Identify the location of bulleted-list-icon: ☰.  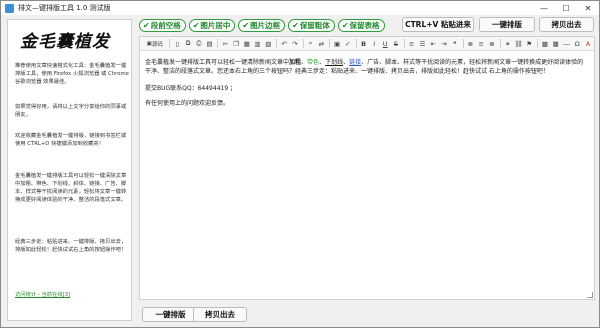
(423, 44).